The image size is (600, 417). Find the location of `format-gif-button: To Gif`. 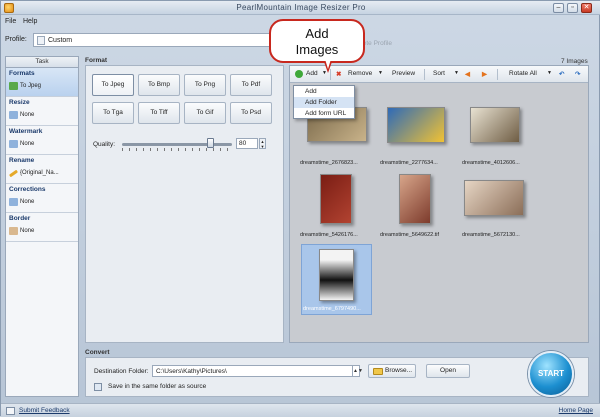

format-gif-button: To Gif is located at coordinates (205, 113).